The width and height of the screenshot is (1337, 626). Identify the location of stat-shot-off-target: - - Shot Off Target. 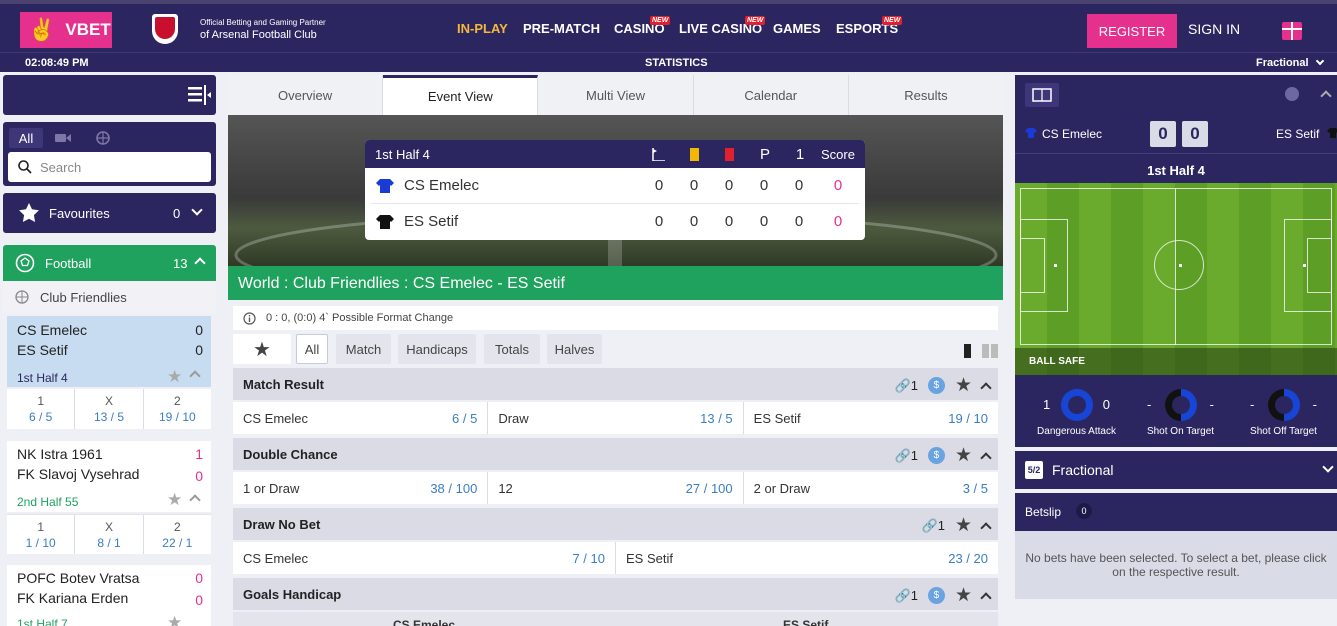
(1283, 411).